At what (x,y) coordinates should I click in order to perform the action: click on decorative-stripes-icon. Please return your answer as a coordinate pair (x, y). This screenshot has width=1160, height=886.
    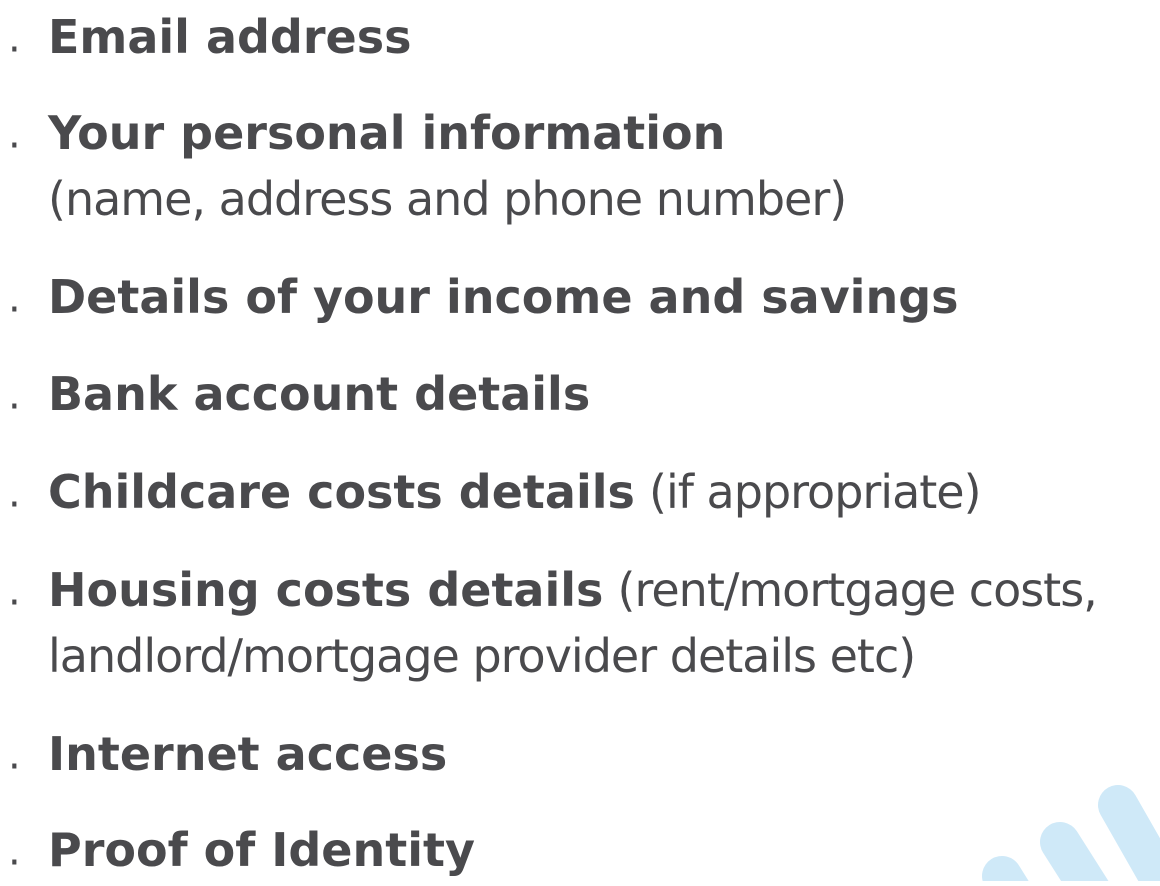
    Looking at the image, I should click on (1071, 833).